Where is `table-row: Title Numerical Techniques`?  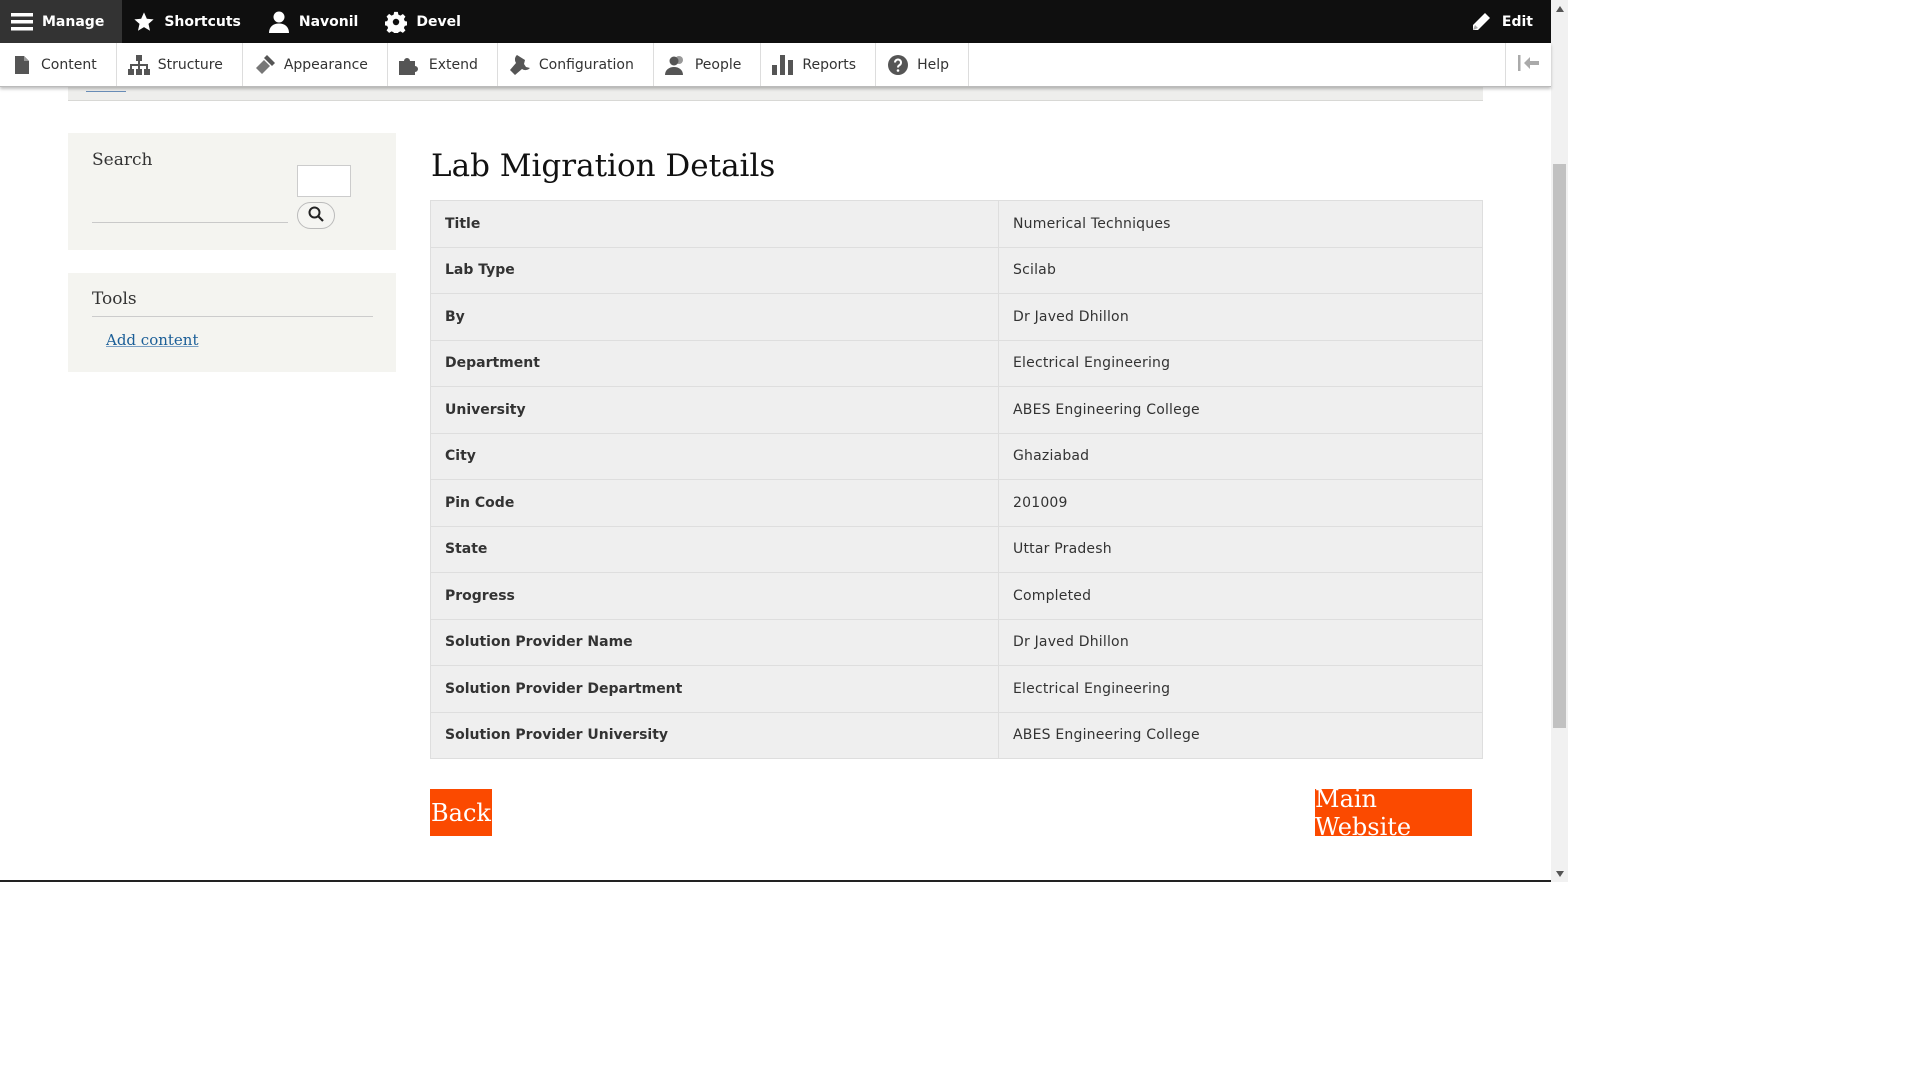 table-row: Title Numerical Techniques is located at coordinates (956, 224).